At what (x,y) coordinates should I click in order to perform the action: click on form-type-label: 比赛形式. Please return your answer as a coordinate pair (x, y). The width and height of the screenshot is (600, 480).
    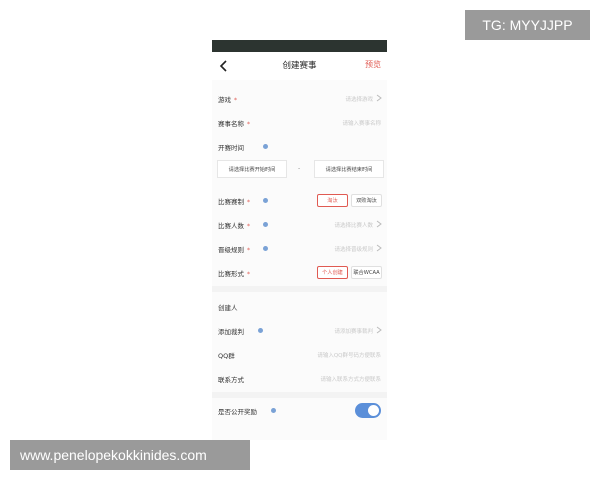
    Looking at the image, I should click on (231, 274).